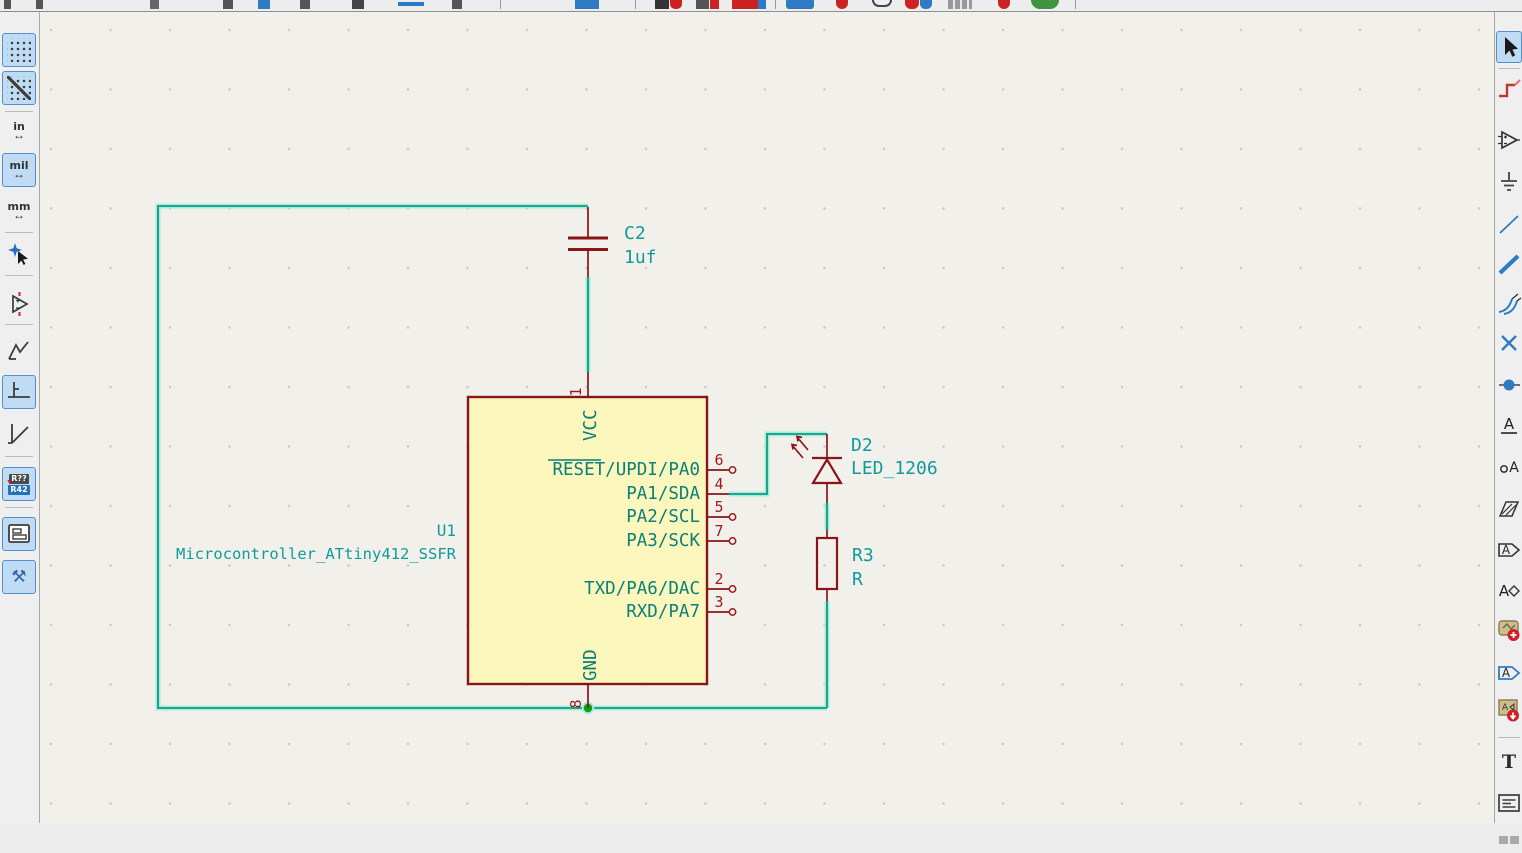 The height and width of the screenshot is (853, 1522). I want to click on 45deg-wire-icon, so click(18, 434).